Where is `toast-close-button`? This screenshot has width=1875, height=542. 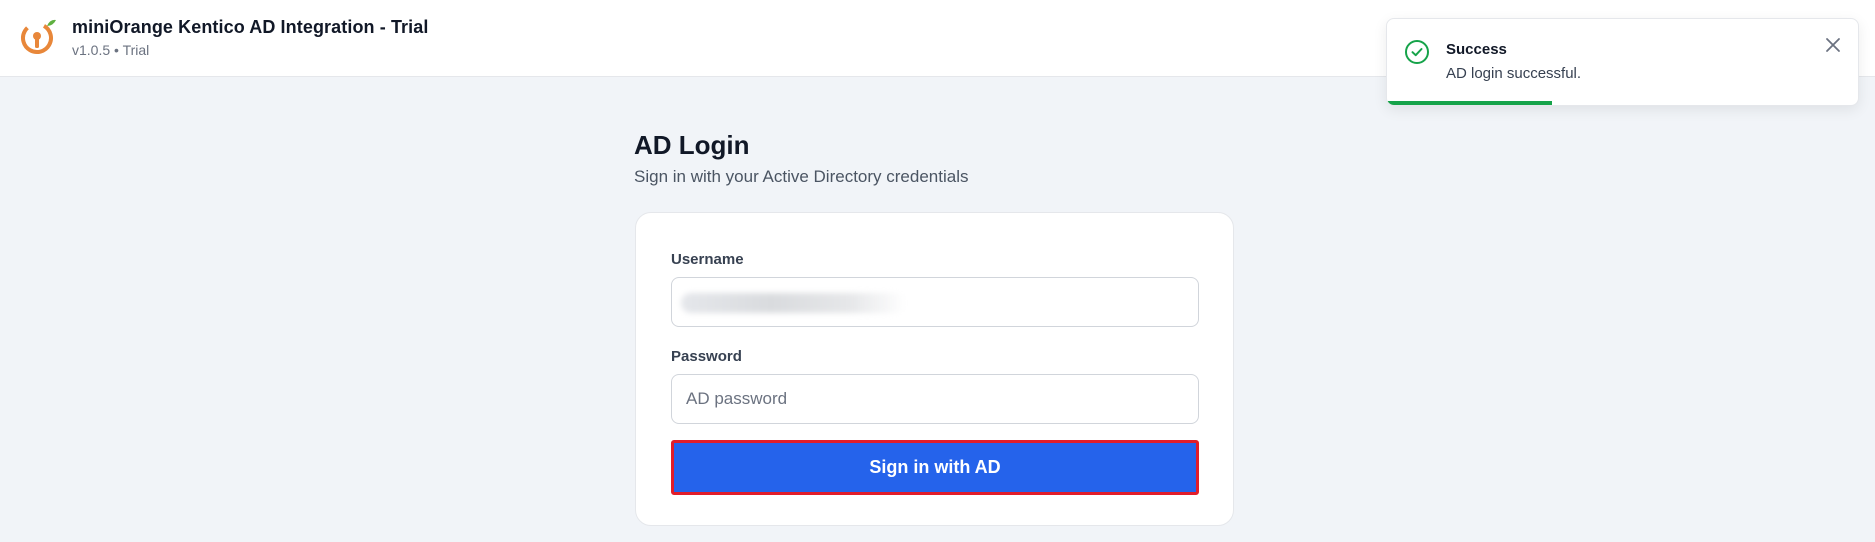
toast-close-button is located at coordinates (1833, 45).